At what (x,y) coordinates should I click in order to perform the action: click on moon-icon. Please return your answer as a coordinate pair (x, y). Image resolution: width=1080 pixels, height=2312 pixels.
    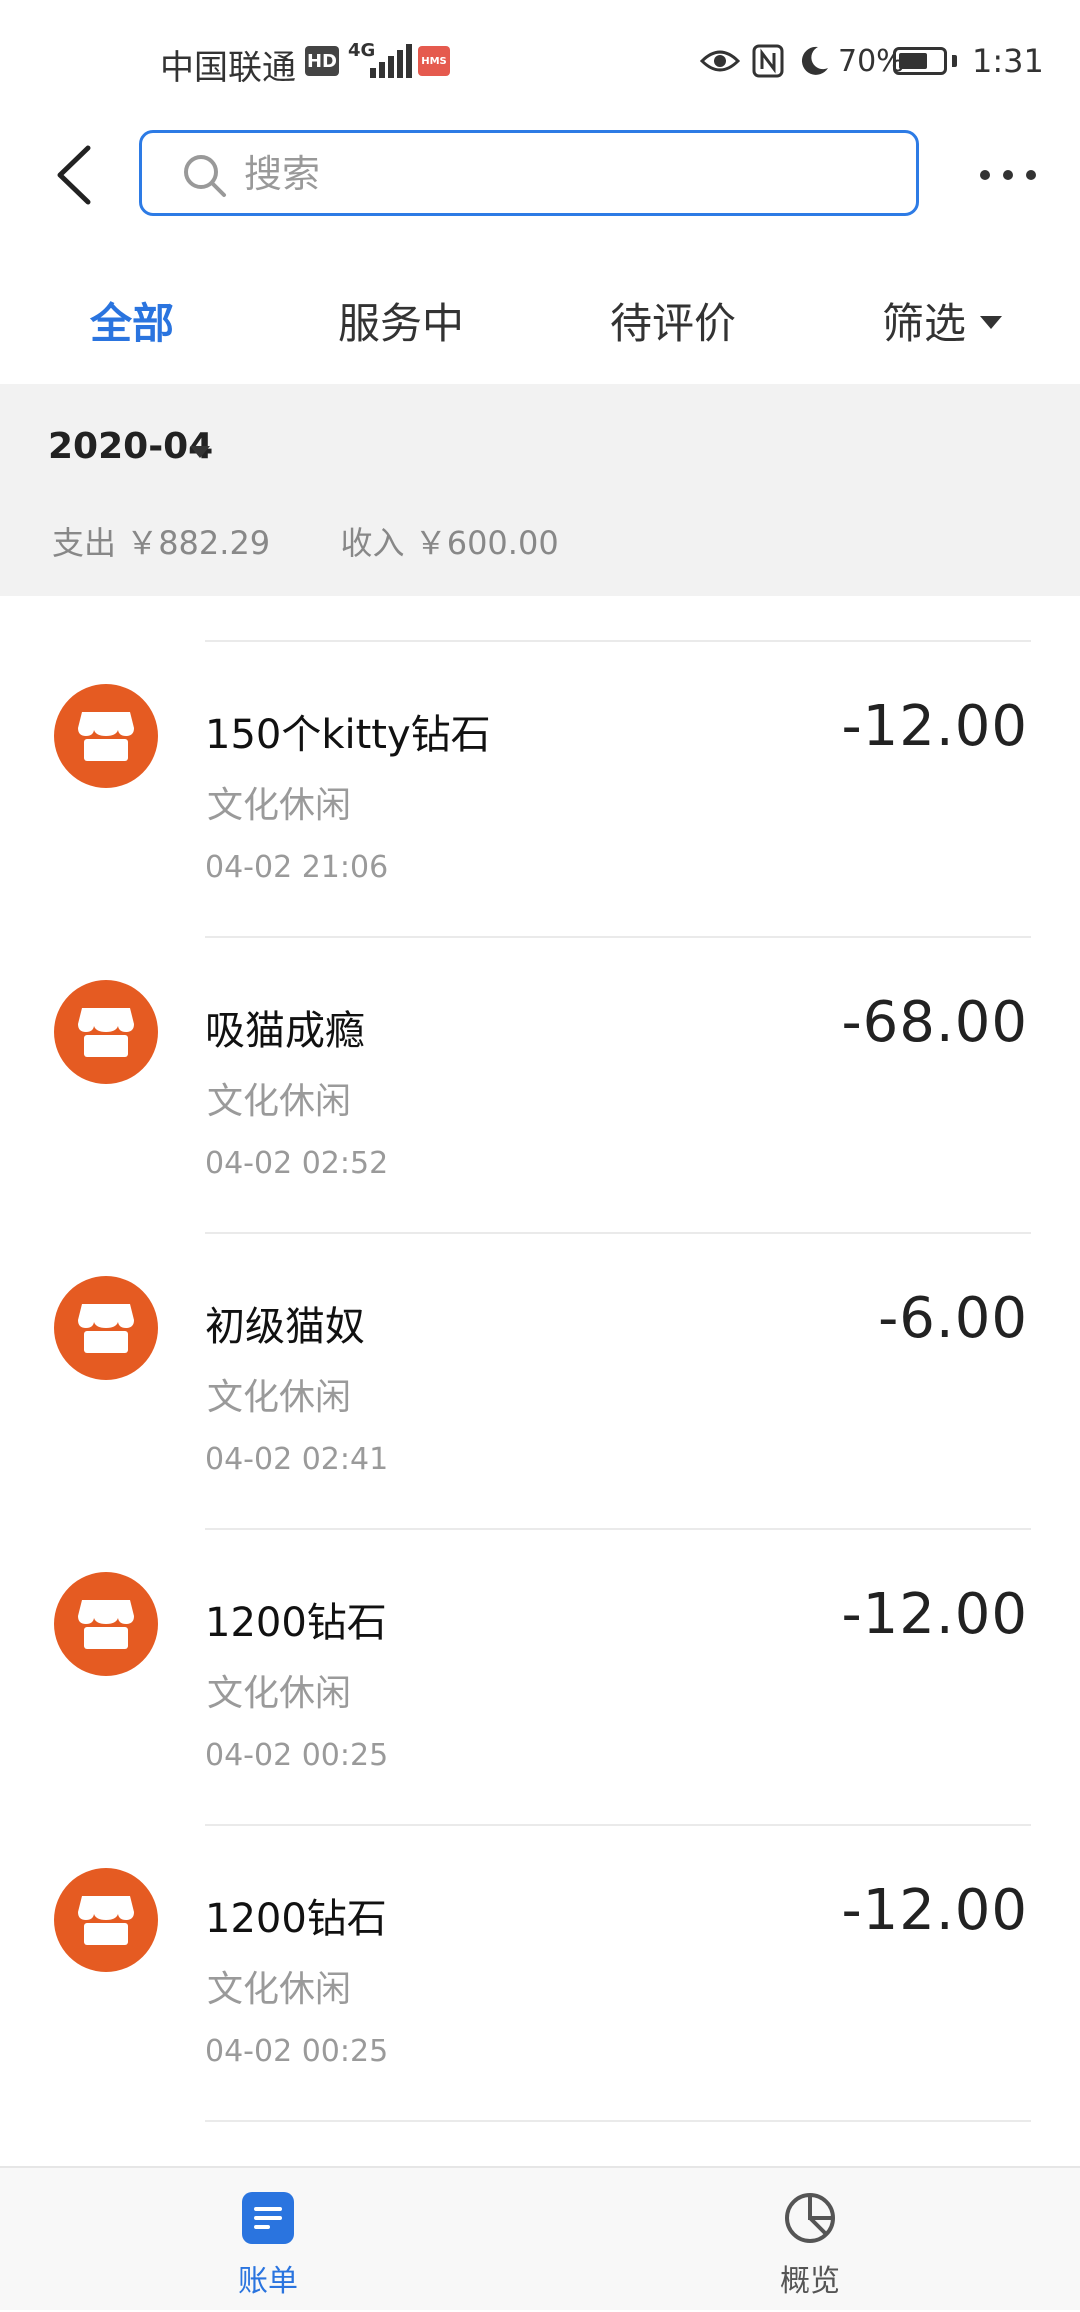
    Looking at the image, I should click on (814, 60).